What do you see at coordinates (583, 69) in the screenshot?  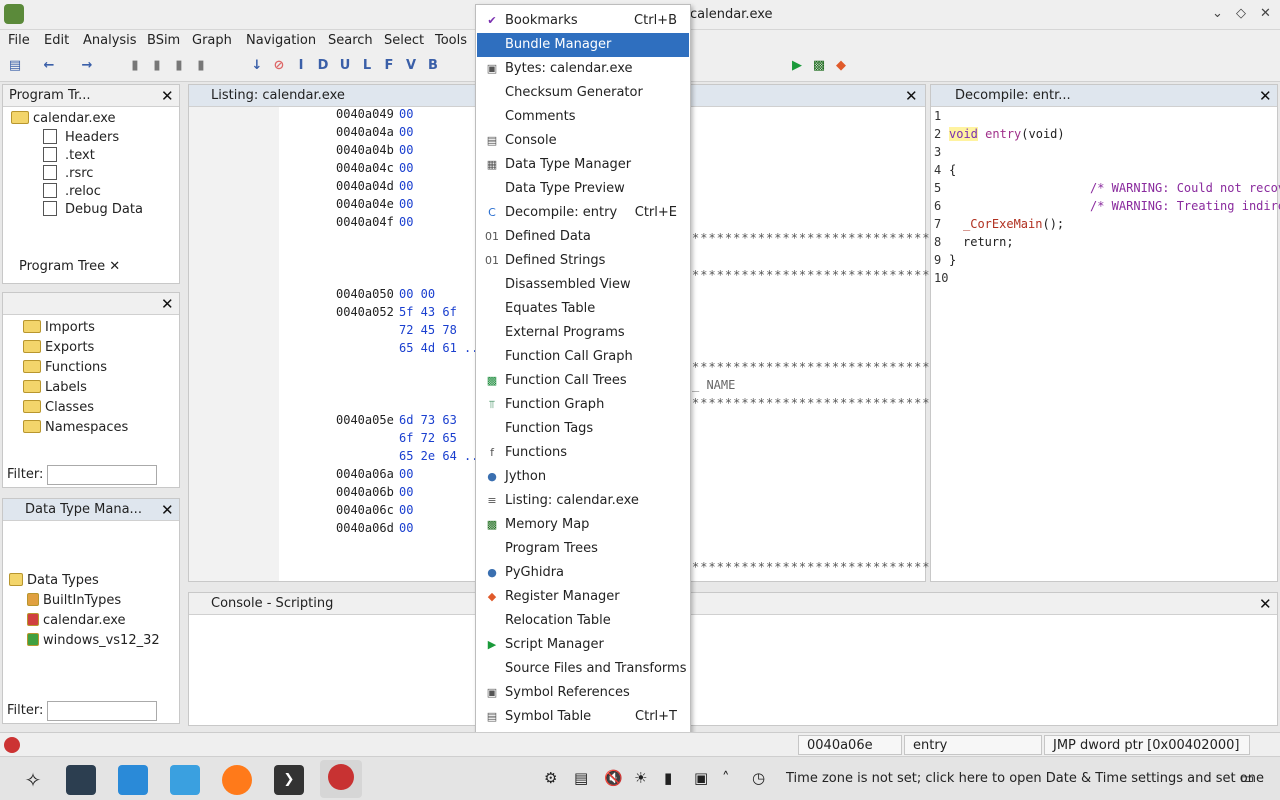 I see `menu-item-bytes-calendar-exe: ▣ Bytes: calendar.exe` at bounding box center [583, 69].